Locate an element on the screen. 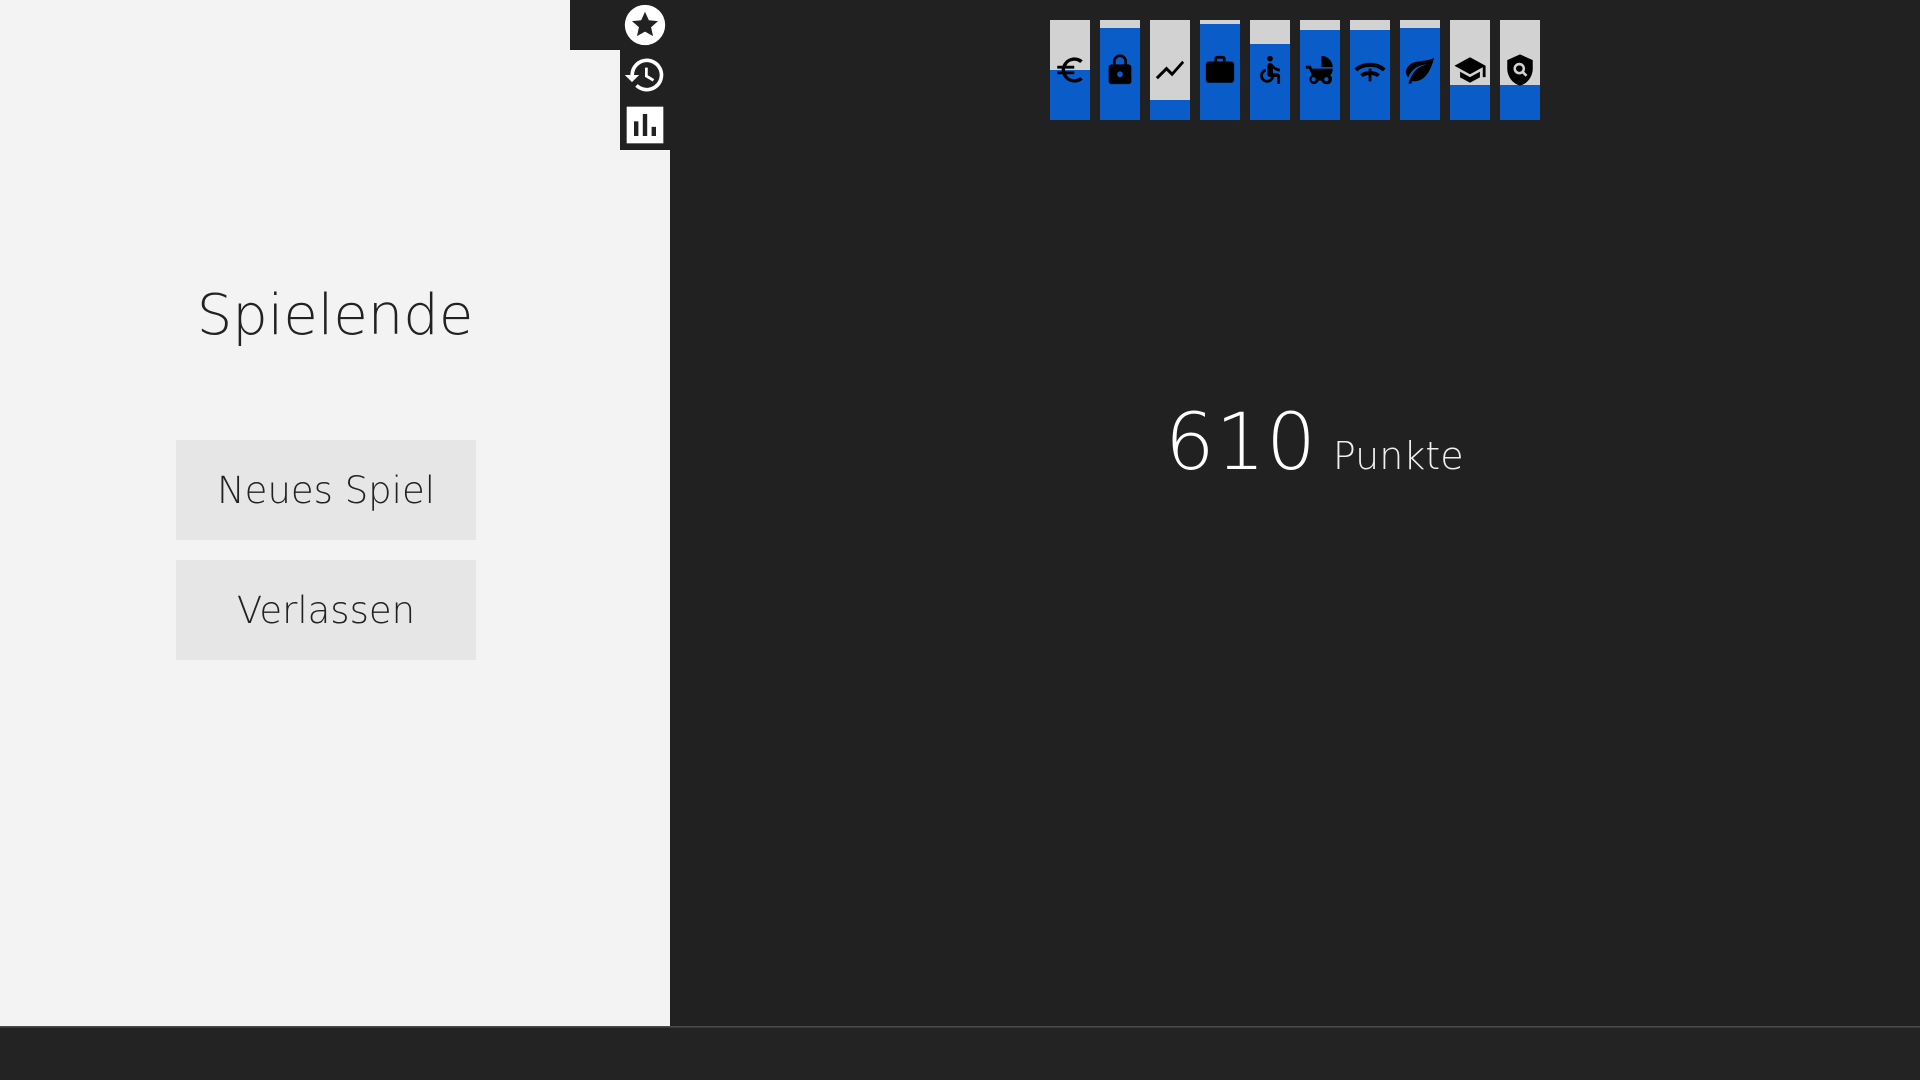 Image resolution: width=1920 pixels, height=1080 pixels. indicator-network is located at coordinates (1370, 70).